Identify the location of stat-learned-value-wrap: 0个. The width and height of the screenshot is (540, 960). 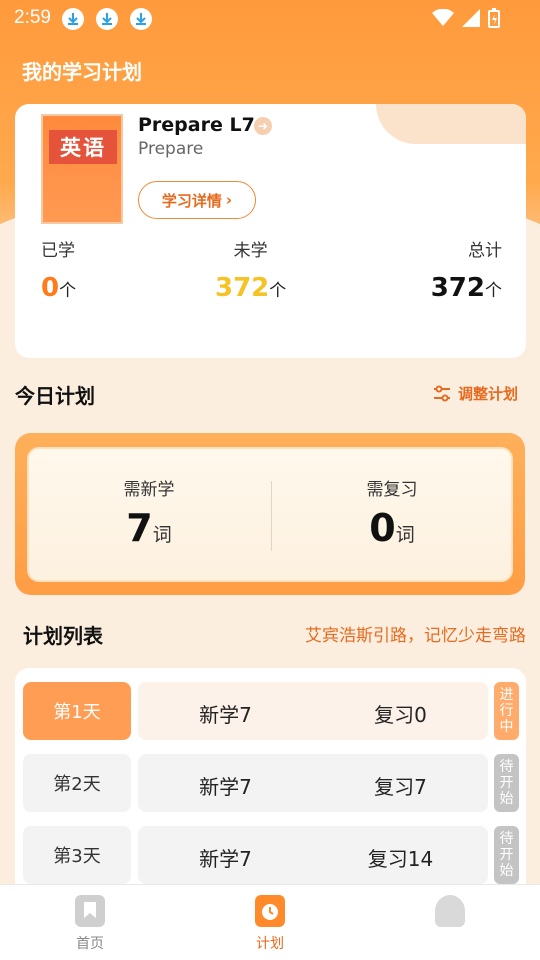
(58, 288).